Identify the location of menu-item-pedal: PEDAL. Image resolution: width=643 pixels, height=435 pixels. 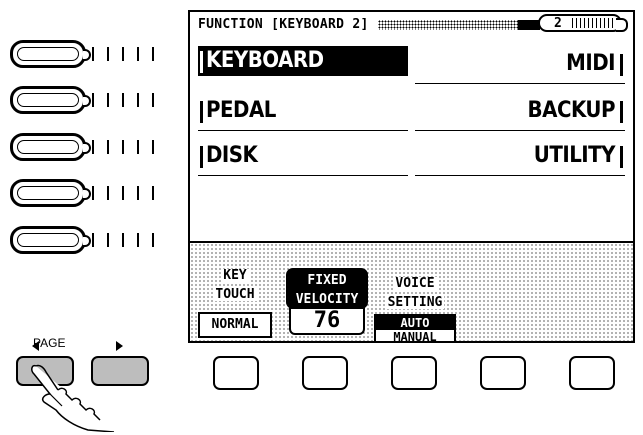
(303, 113).